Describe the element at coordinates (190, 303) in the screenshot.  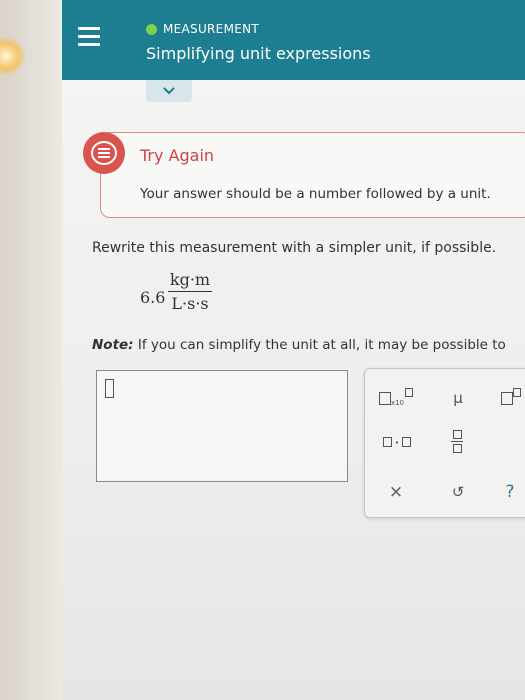
I see `unit-denominator: L·s·s` at that location.